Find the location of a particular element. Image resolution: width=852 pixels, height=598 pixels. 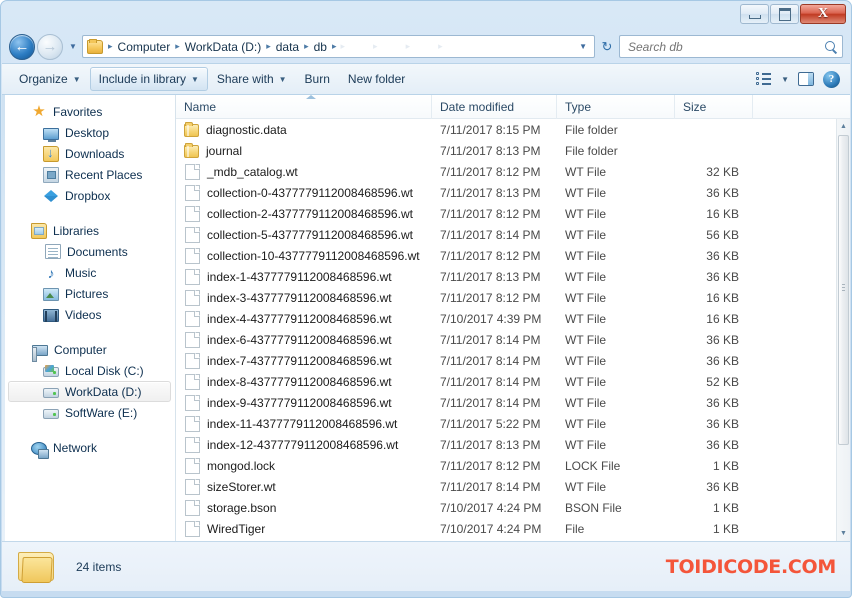

table-row: WiredTiger 7/10/2017 4:24 PM File 1 KB is located at coordinates (506, 528).